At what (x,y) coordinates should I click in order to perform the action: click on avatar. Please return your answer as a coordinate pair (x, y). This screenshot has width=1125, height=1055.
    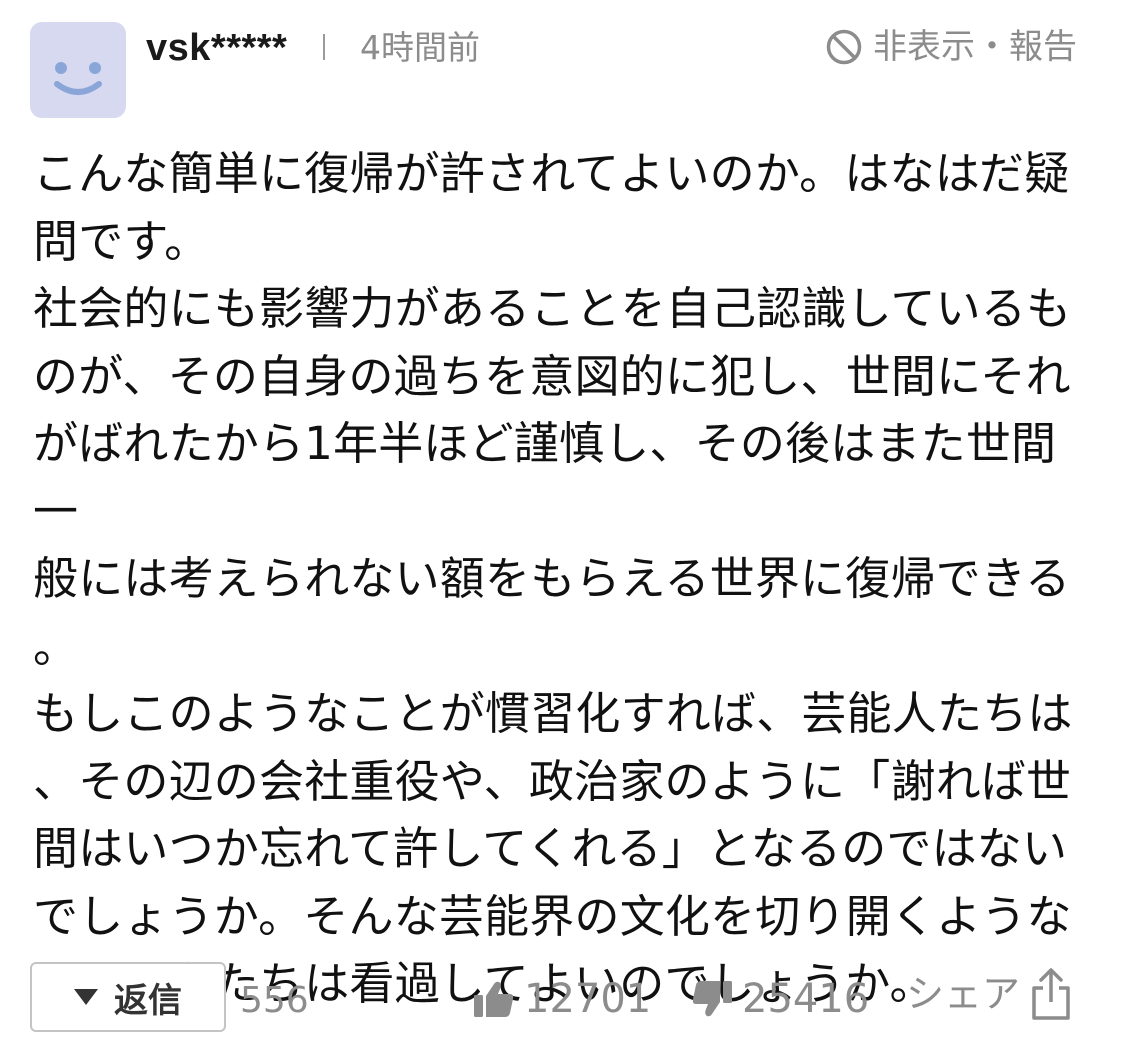
    Looking at the image, I should click on (78, 70).